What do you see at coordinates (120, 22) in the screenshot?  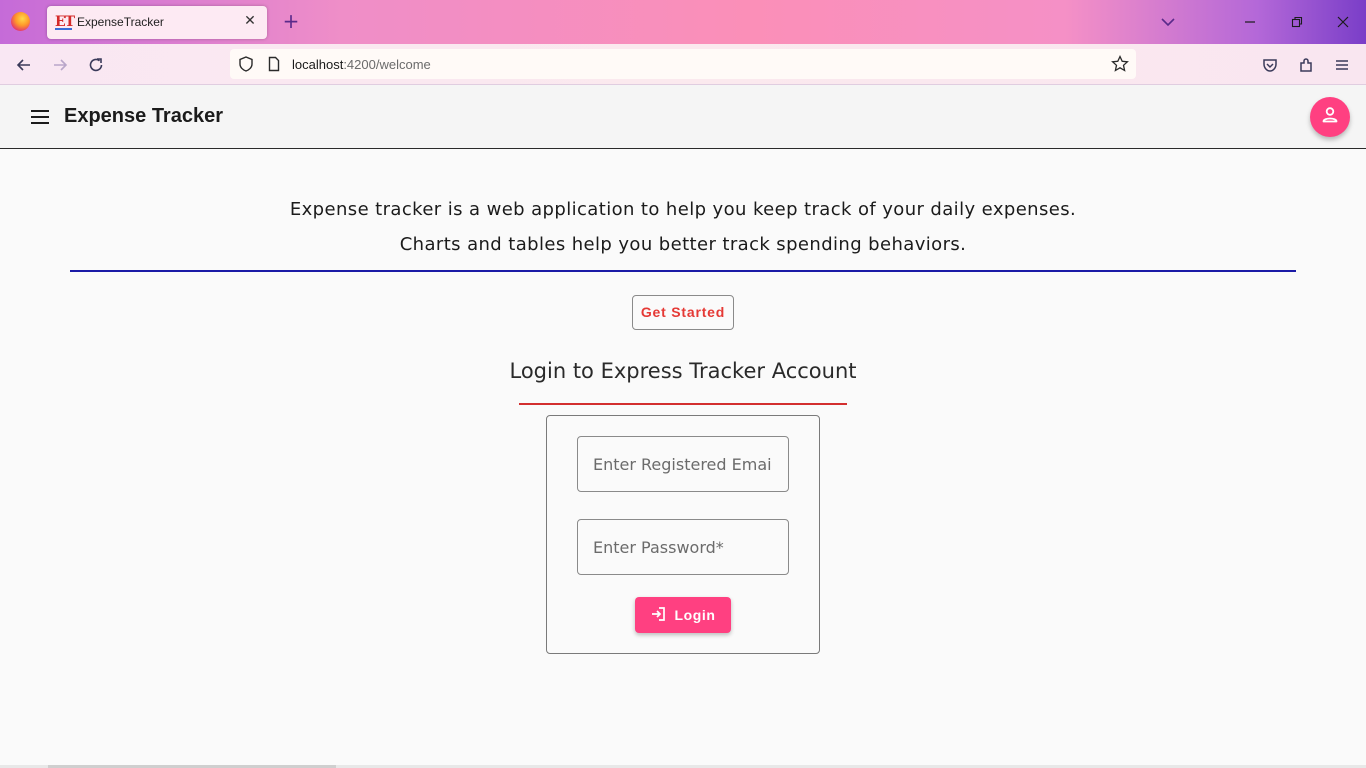 I see `tab-title: ExpenseTracker` at bounding box center [120, 22].